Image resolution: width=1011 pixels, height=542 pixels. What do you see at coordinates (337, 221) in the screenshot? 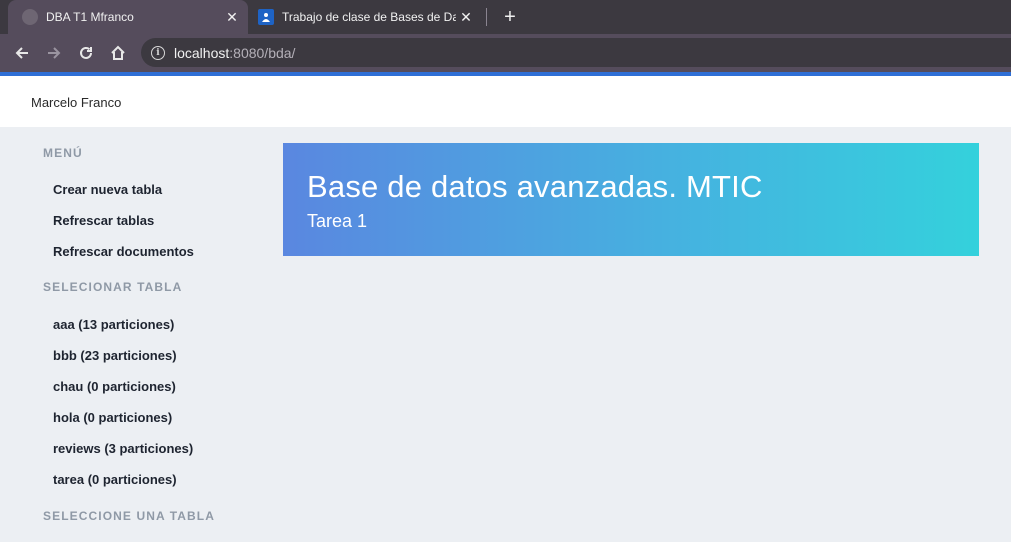
I see `hero-subtitle: Tarea 1` at bounding box center [337, 221].